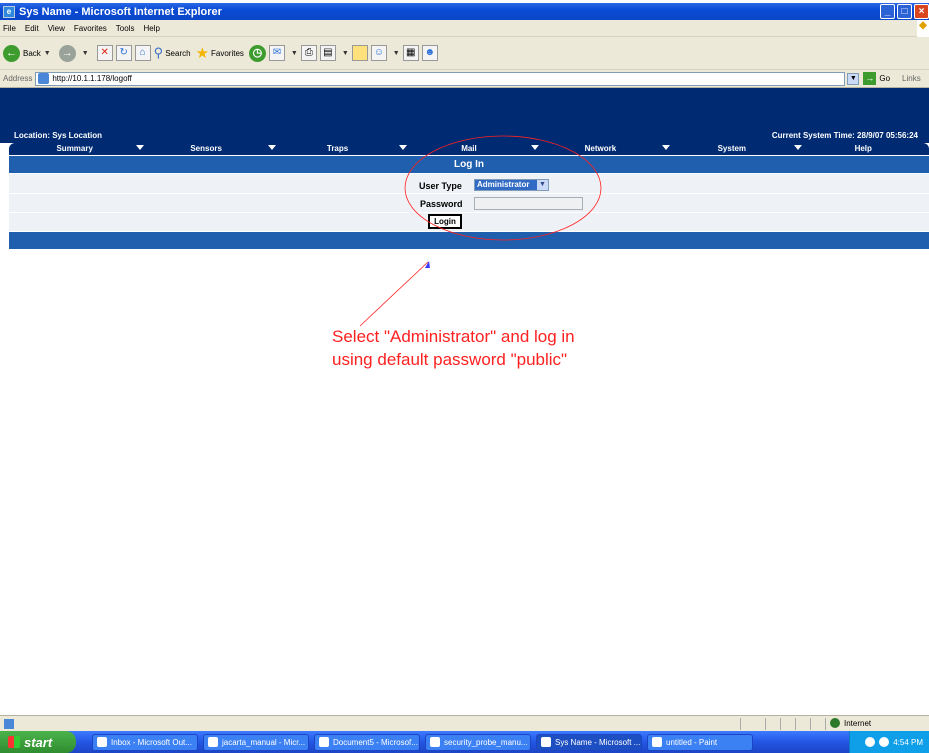 This screenshot has width=929, height=753. Describe the element at coordinates (9, 11) in the screenshot. I see `ie-app-icon: e` at that location.